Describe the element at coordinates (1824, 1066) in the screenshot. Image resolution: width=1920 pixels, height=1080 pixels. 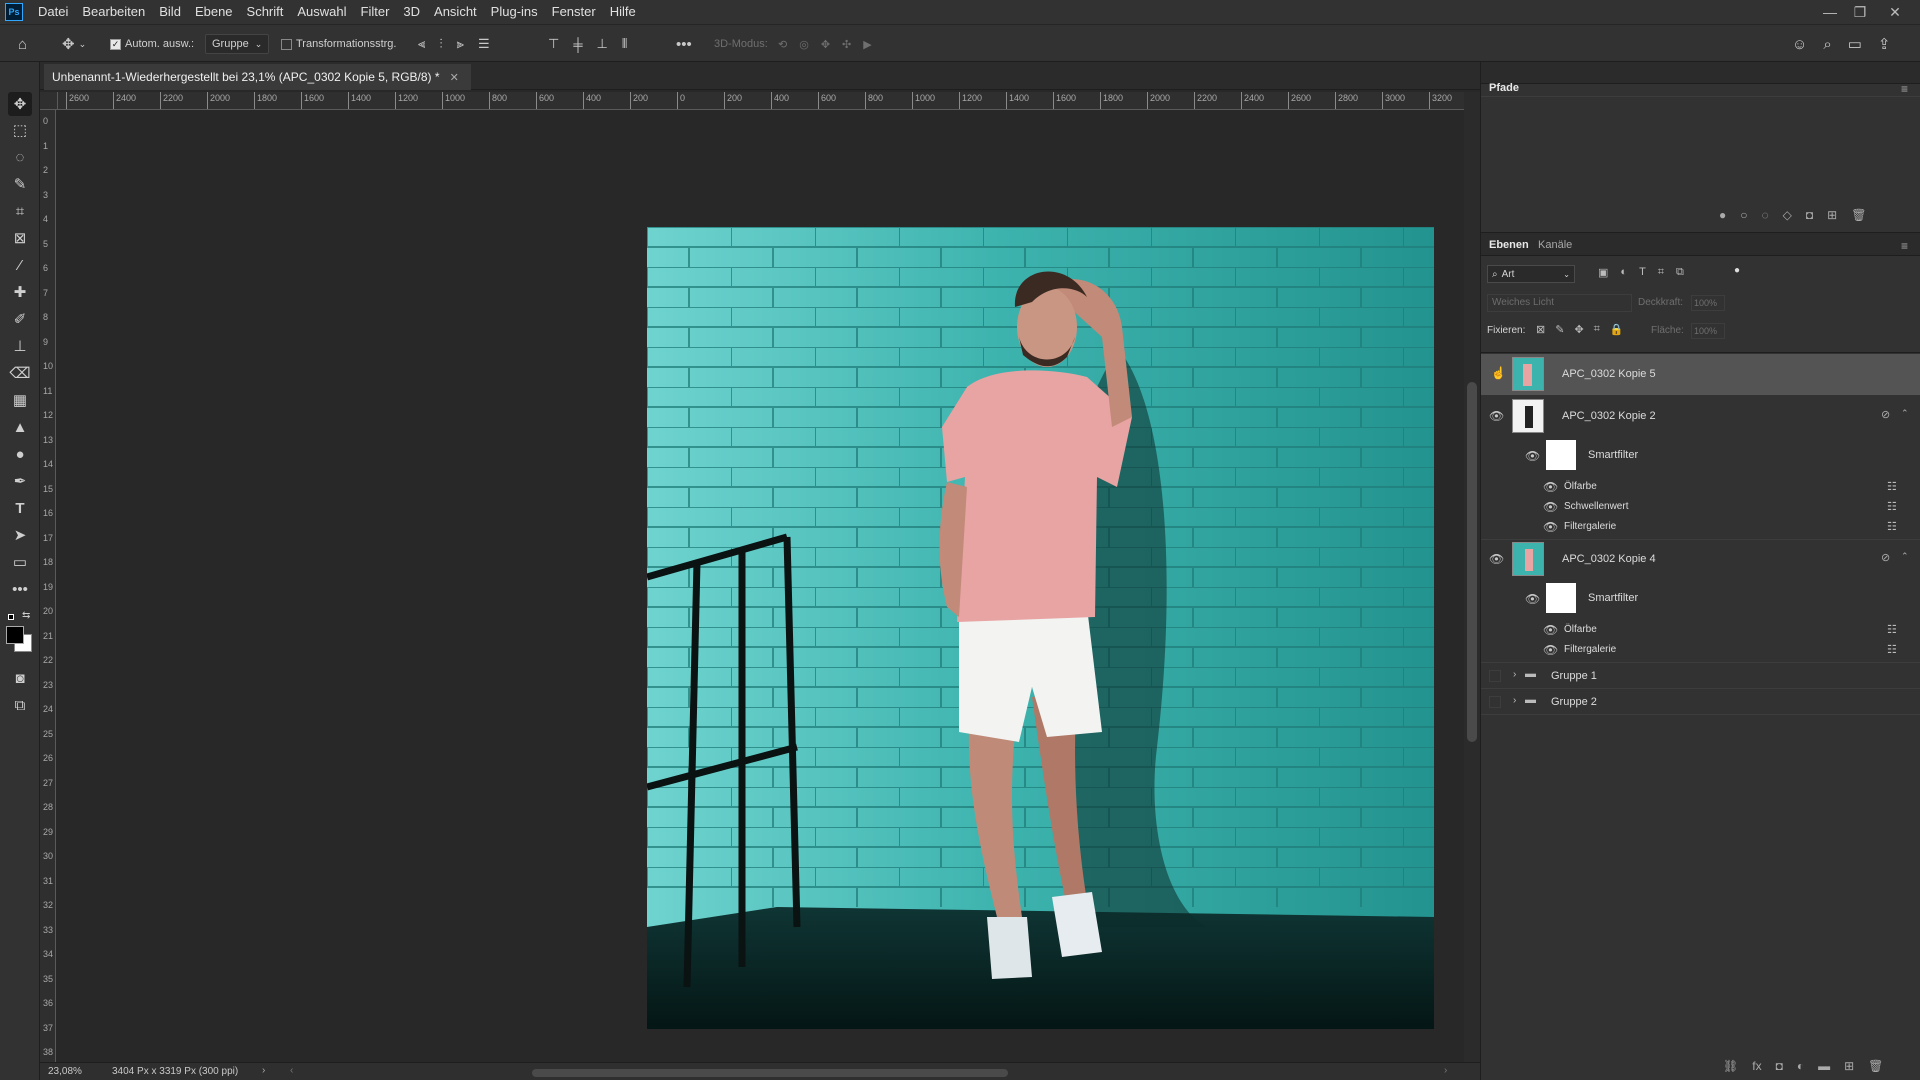
I see `new-group-icon: ▬` at that location.